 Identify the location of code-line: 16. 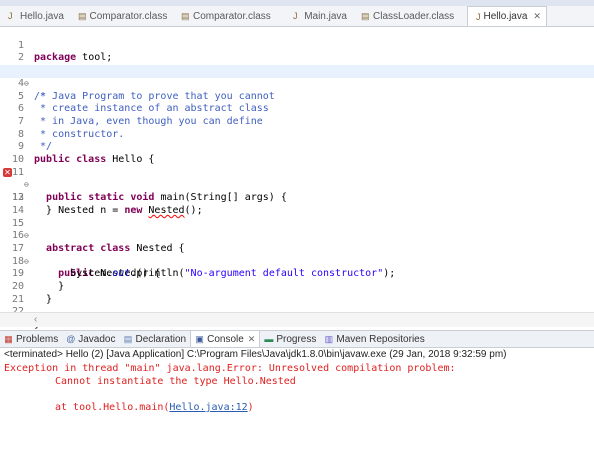
(297, 229).